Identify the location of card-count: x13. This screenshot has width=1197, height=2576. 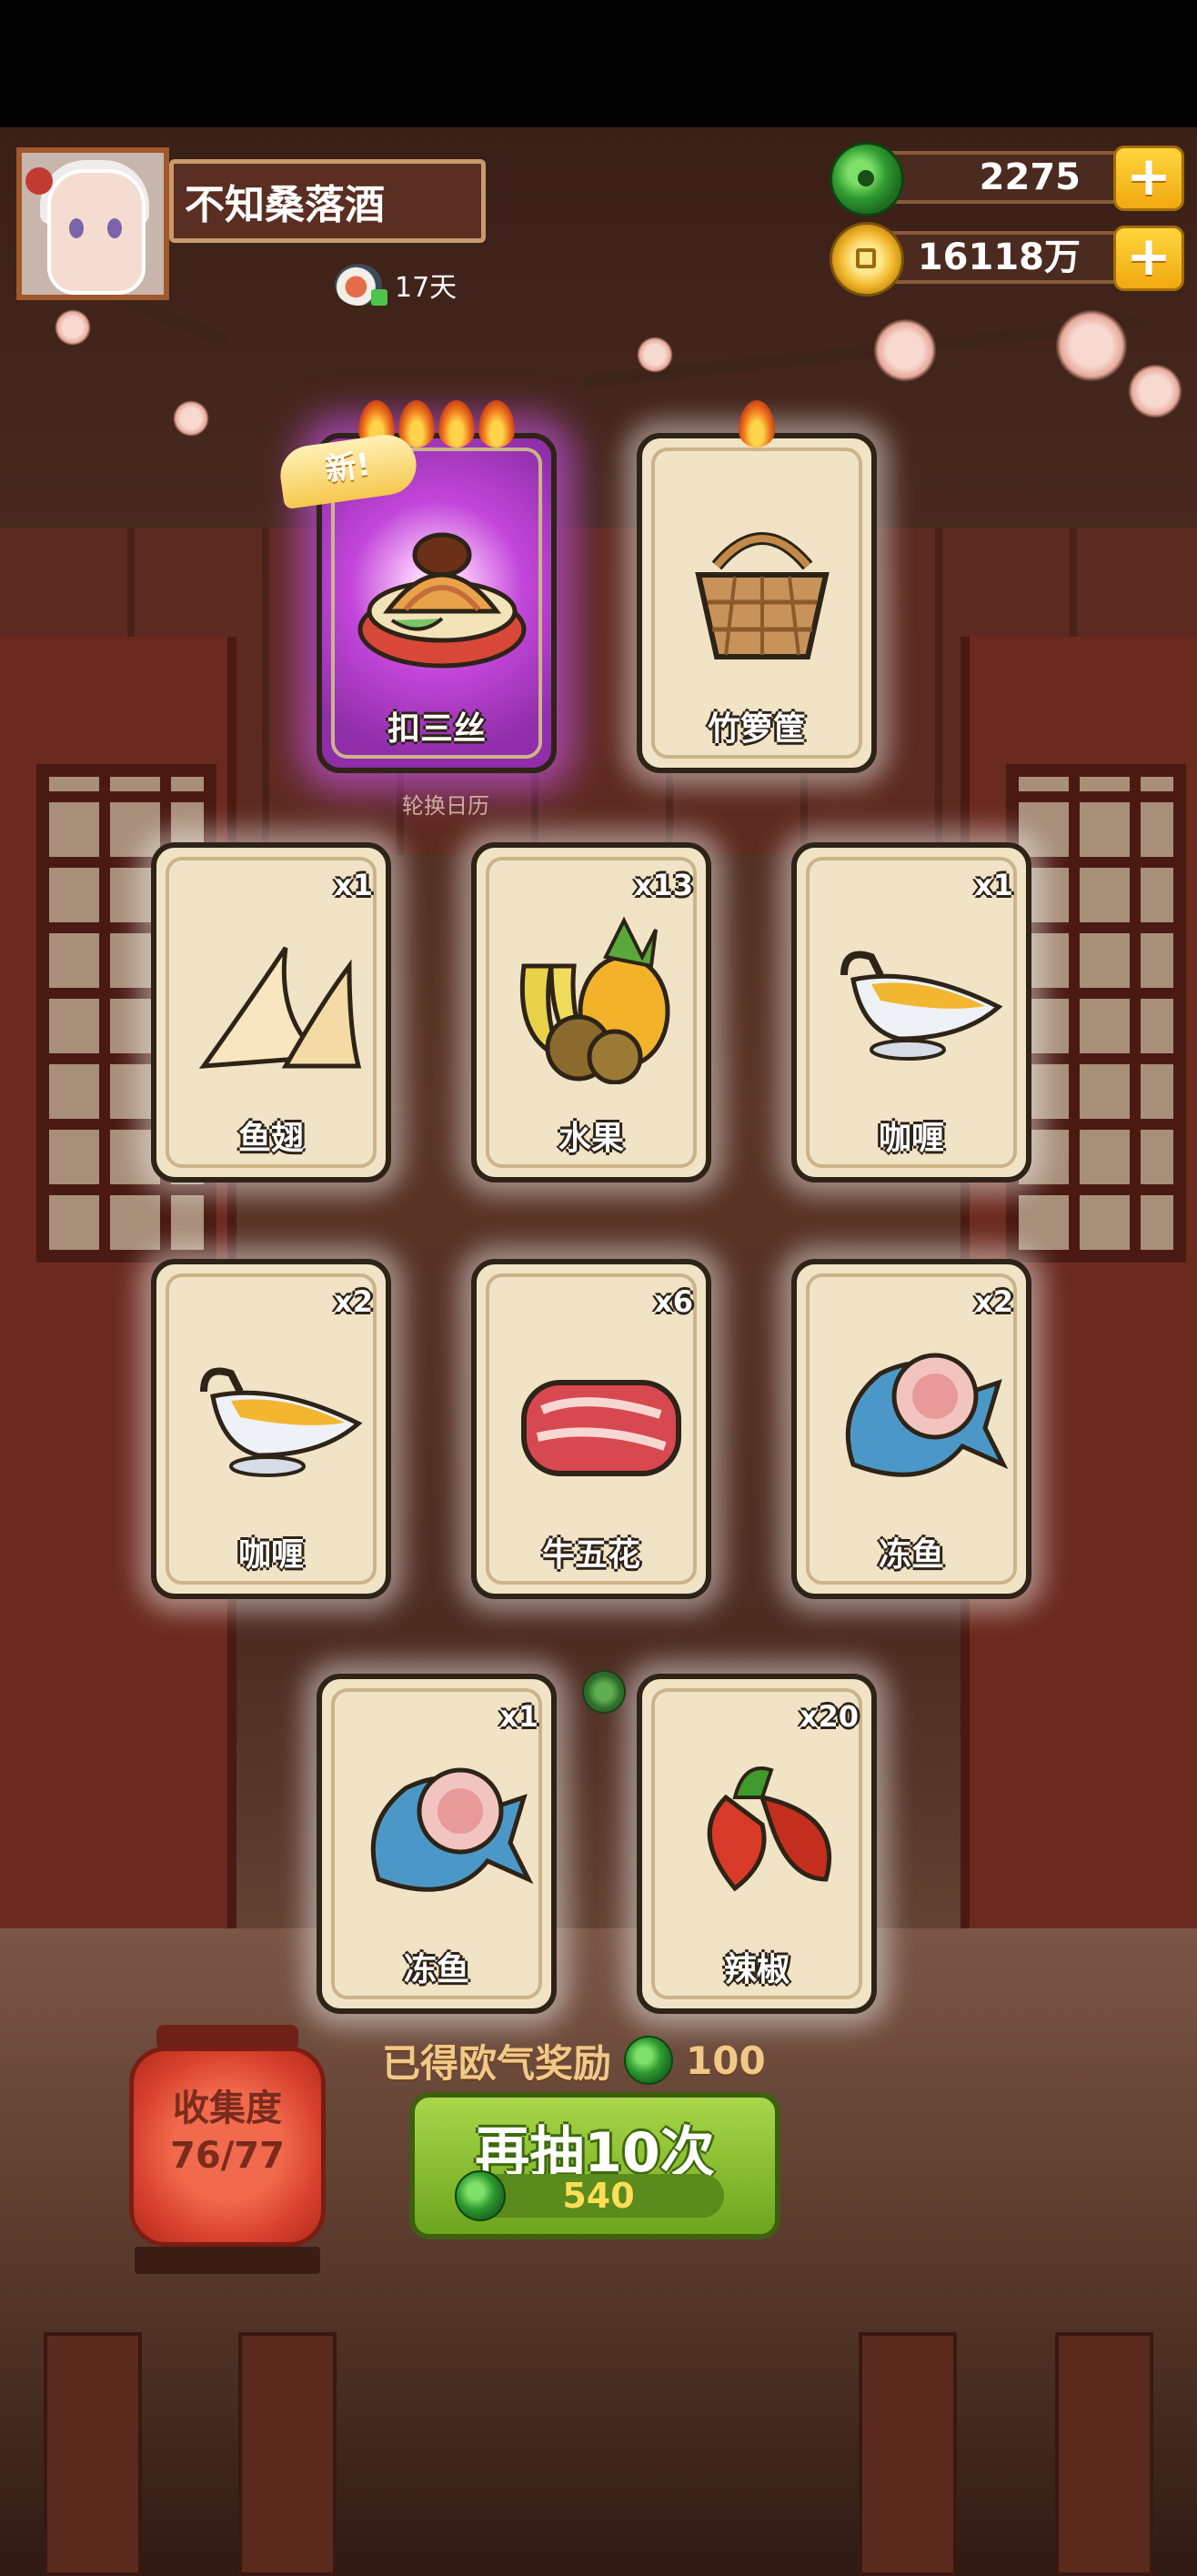
(663, 885).